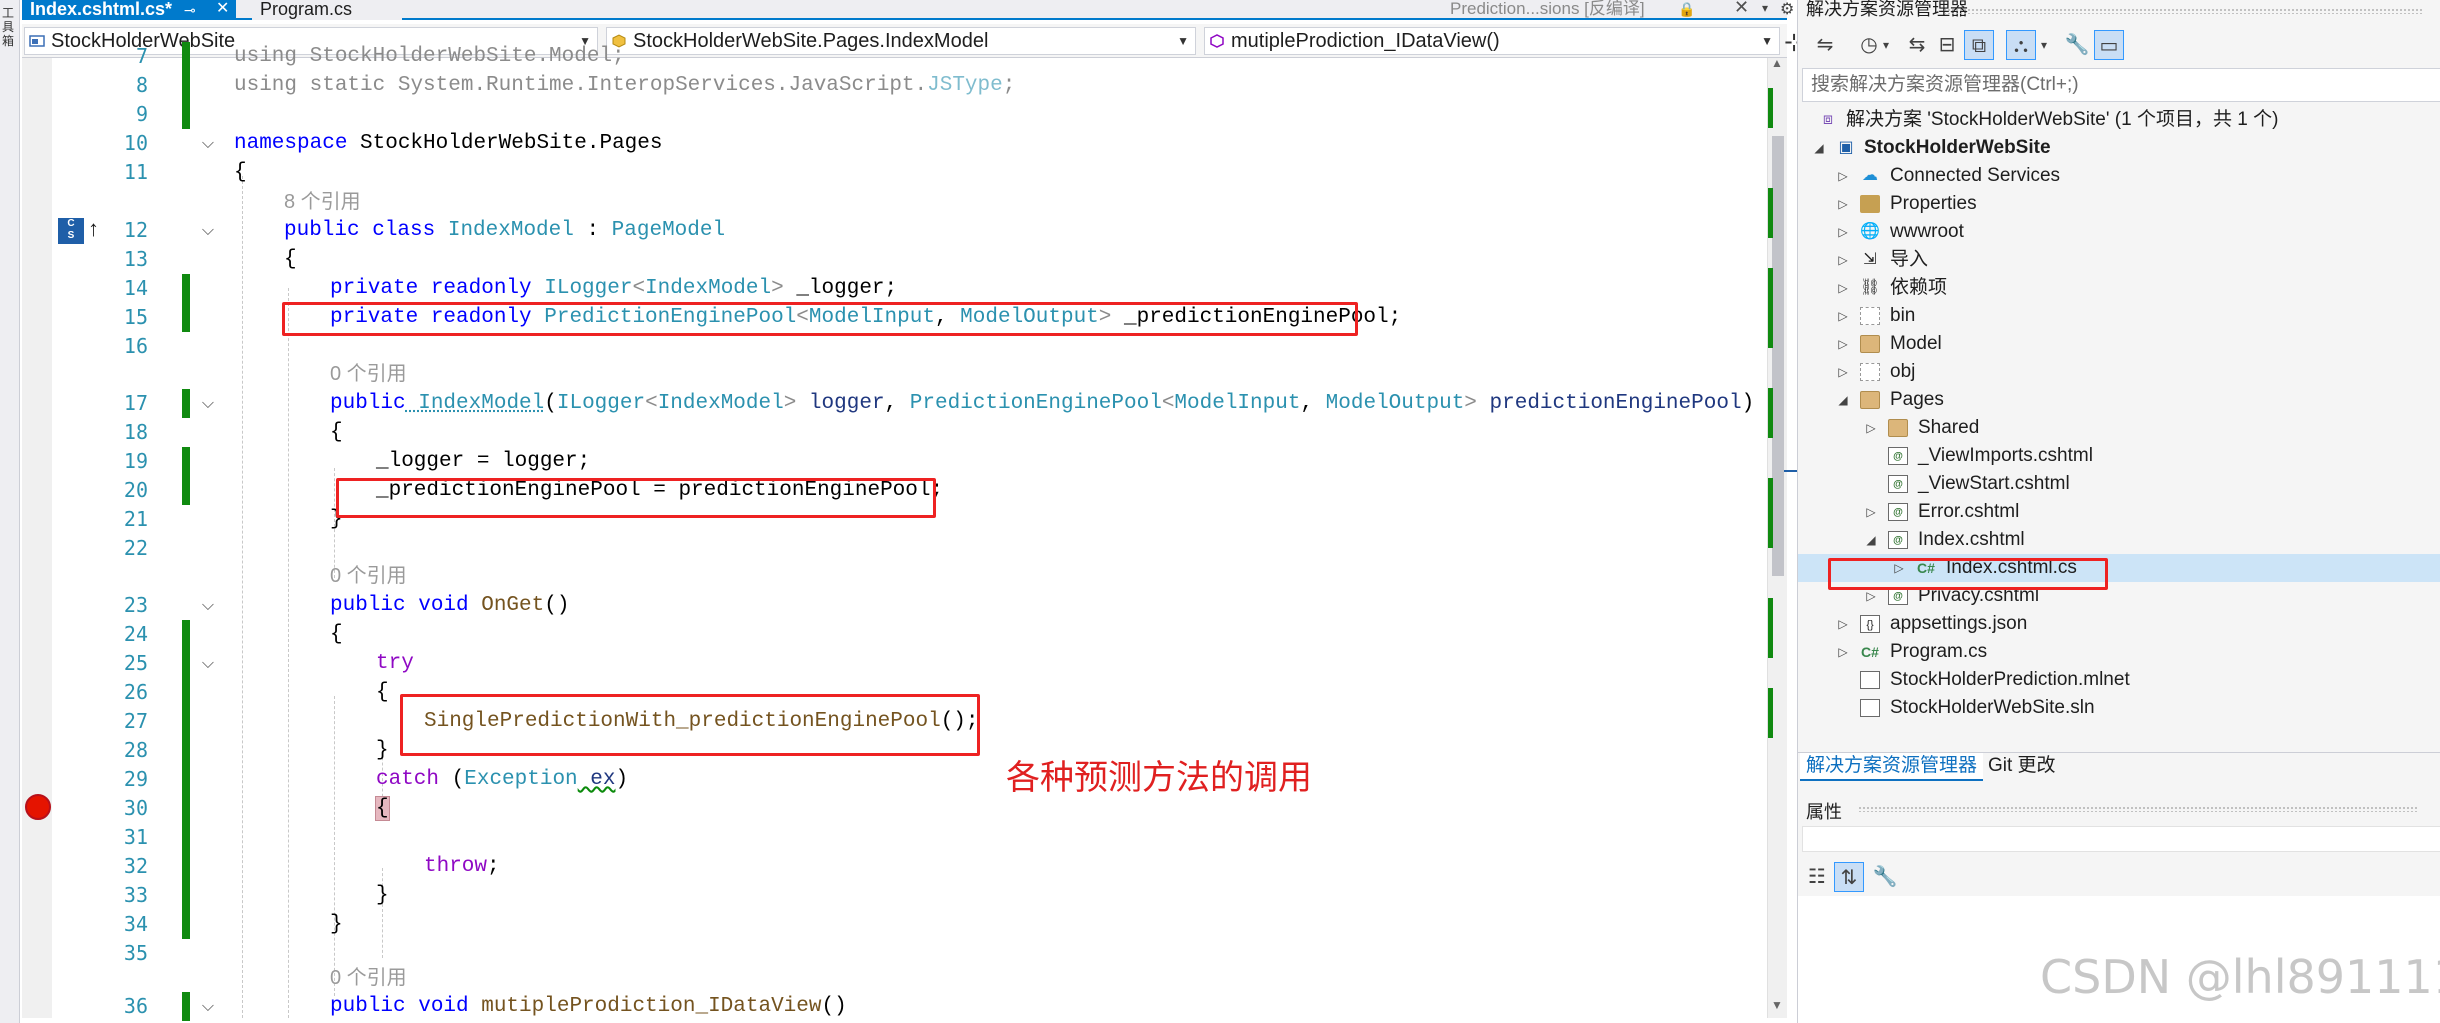 The width and height of the screenshot is (2440, 1023). I want to click on switch-views-icon: ⇋, so click(1825, 45).